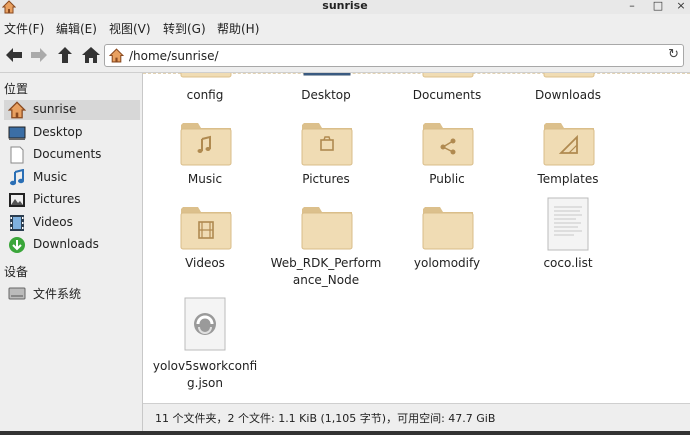  What do you see at coordinates (206, 228) in the screenshot?
I see `folder-video-icon` at bounding box center [206, 228].